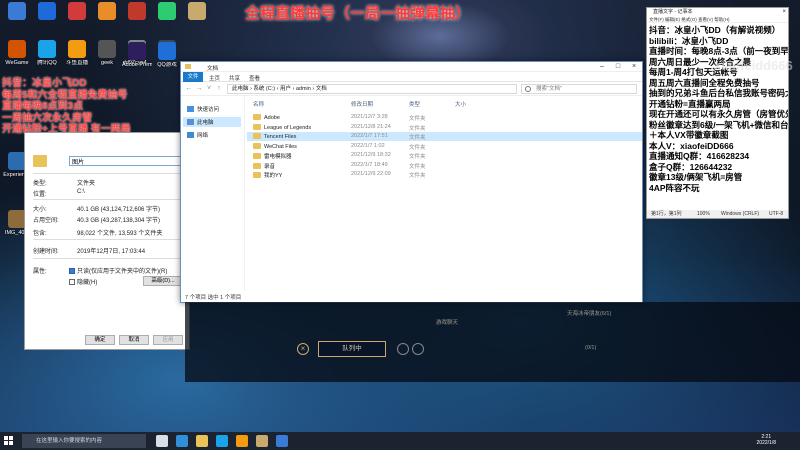 The width and height of the screenshot is (800, 450). I want to click on minimize-button: –, so click(602, 67).